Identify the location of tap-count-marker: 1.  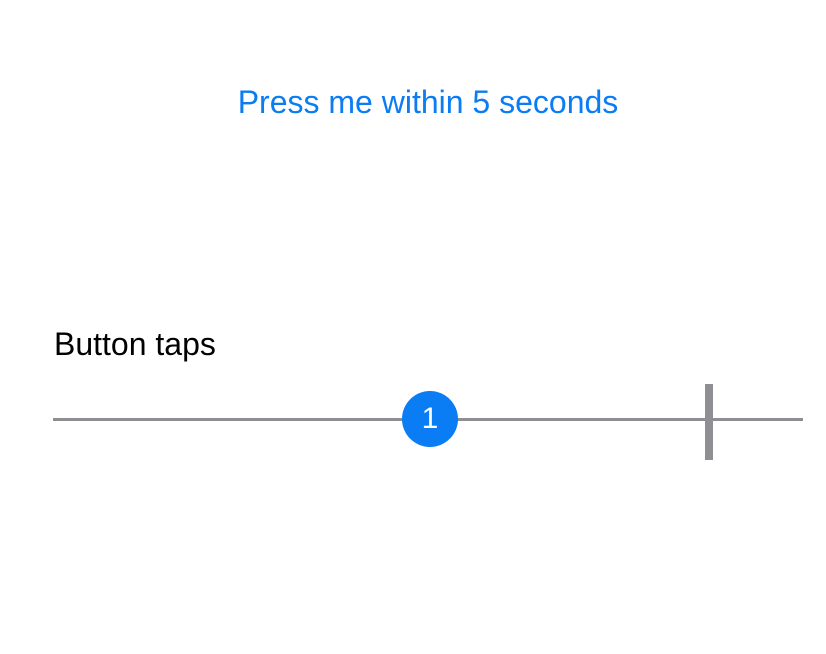
(430, 419).